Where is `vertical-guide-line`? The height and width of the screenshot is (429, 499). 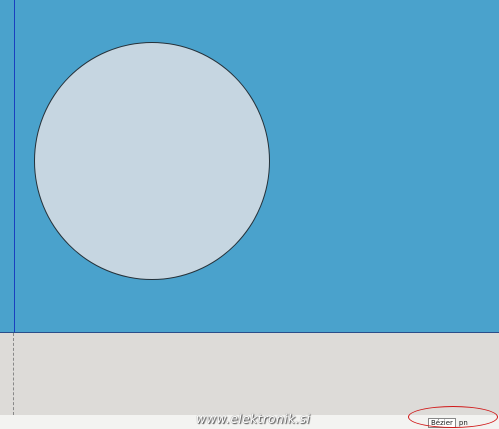
vertical-guide-line is located at coordinates (14, 166).